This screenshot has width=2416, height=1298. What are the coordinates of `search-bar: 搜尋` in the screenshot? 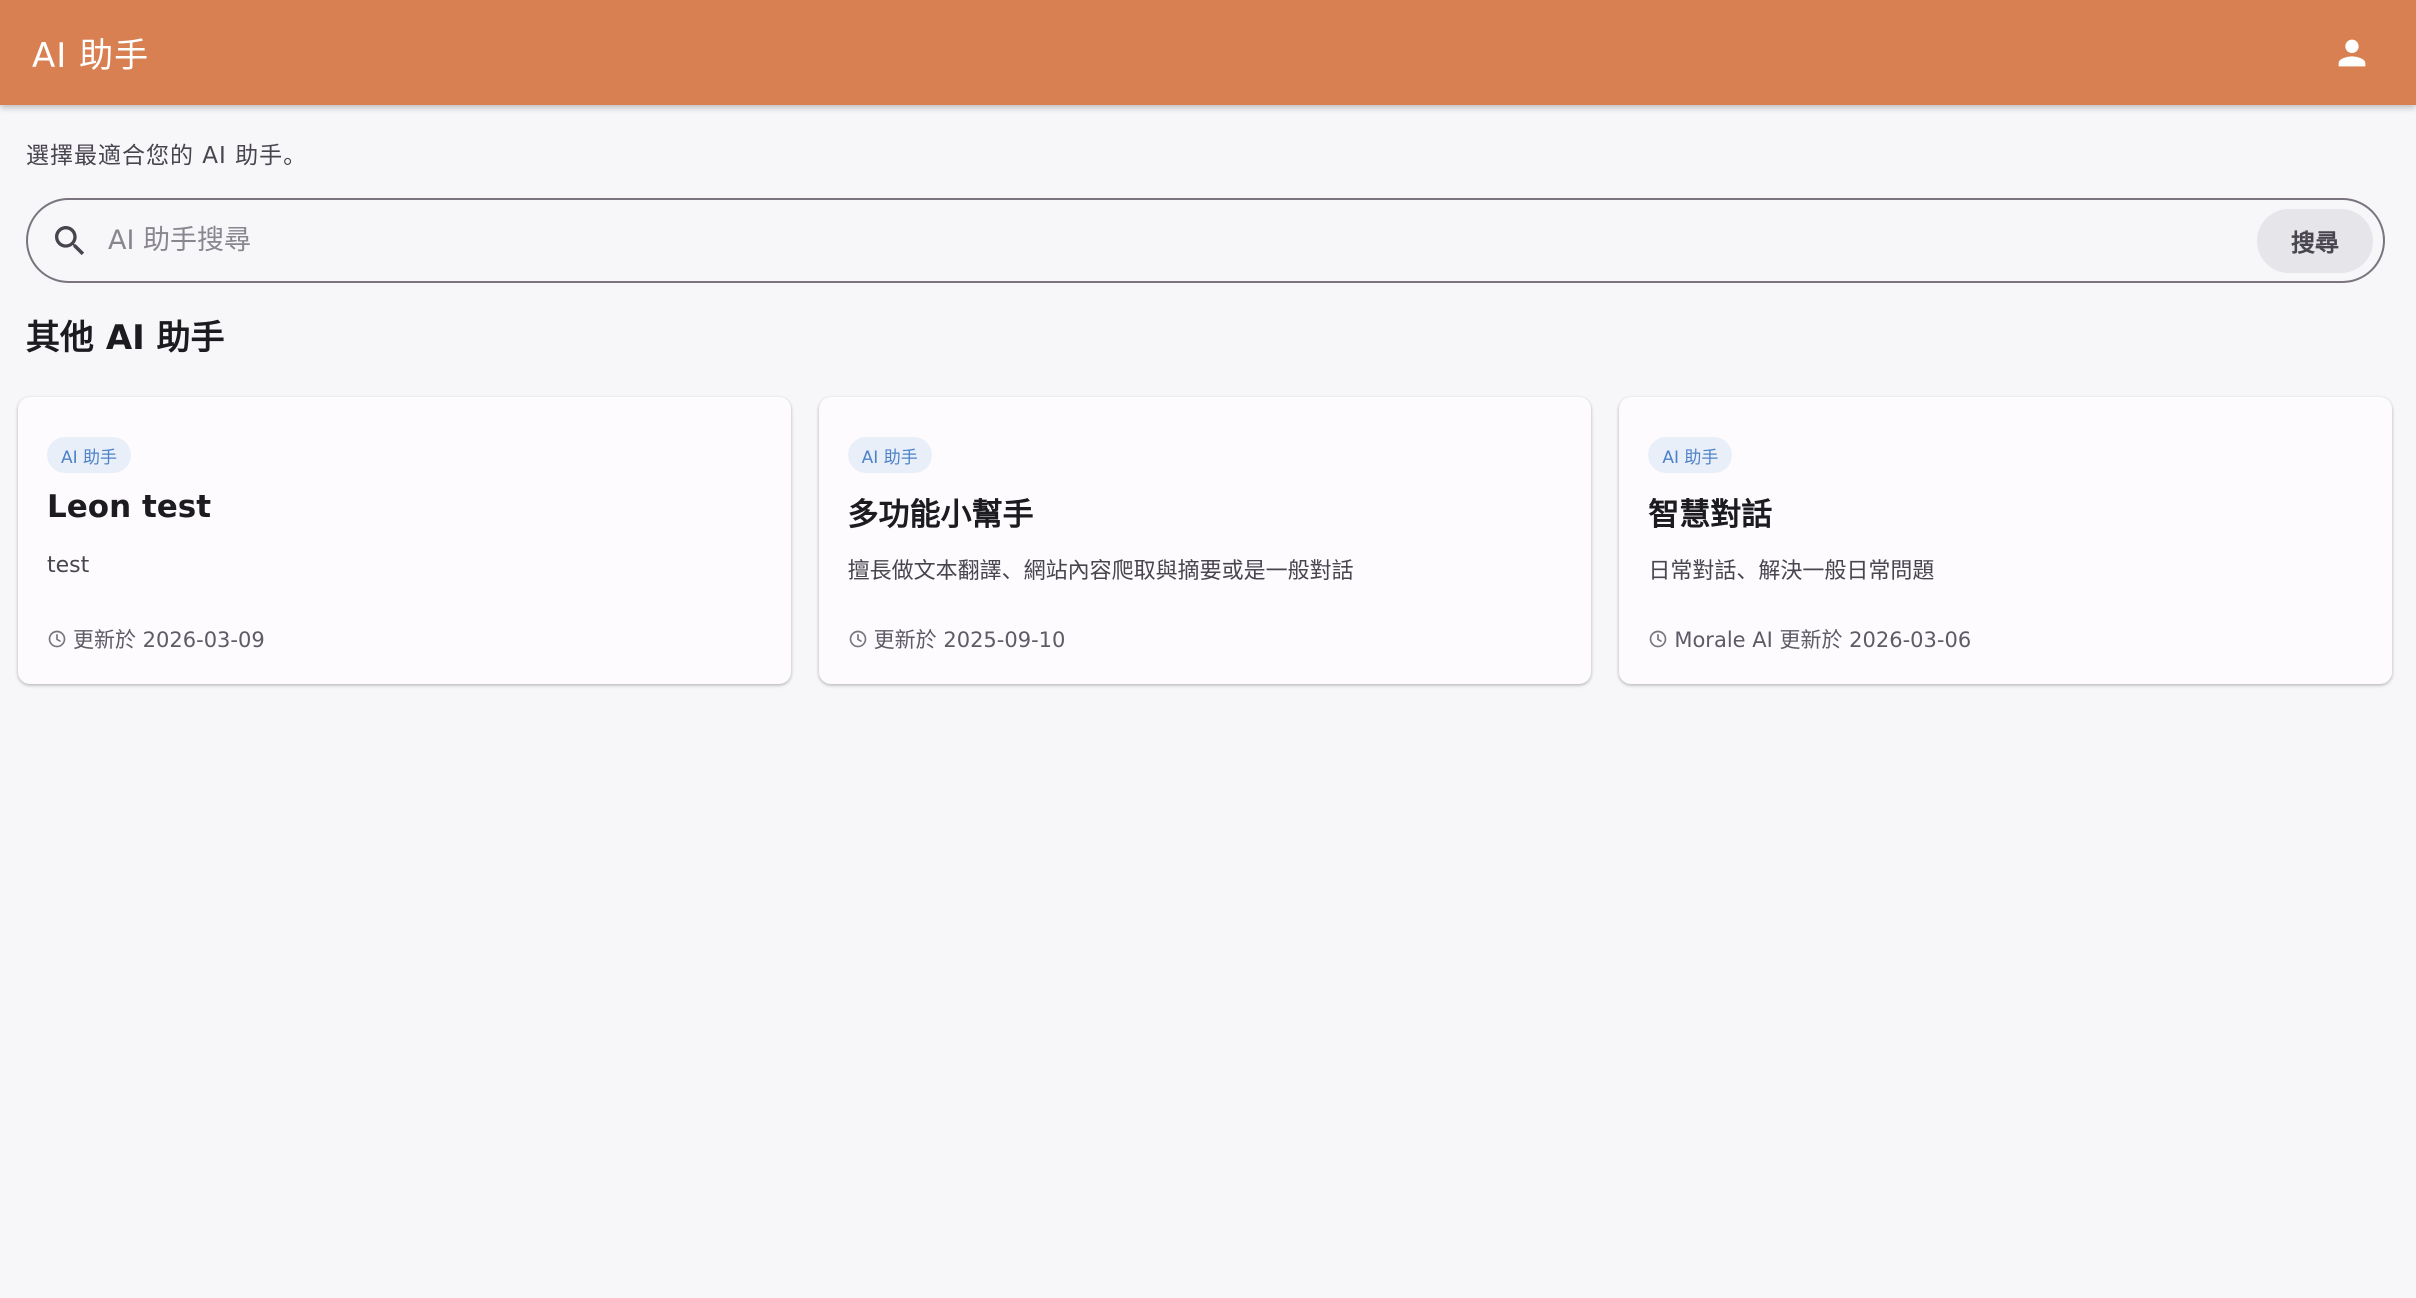 It's located at (1205, 240).